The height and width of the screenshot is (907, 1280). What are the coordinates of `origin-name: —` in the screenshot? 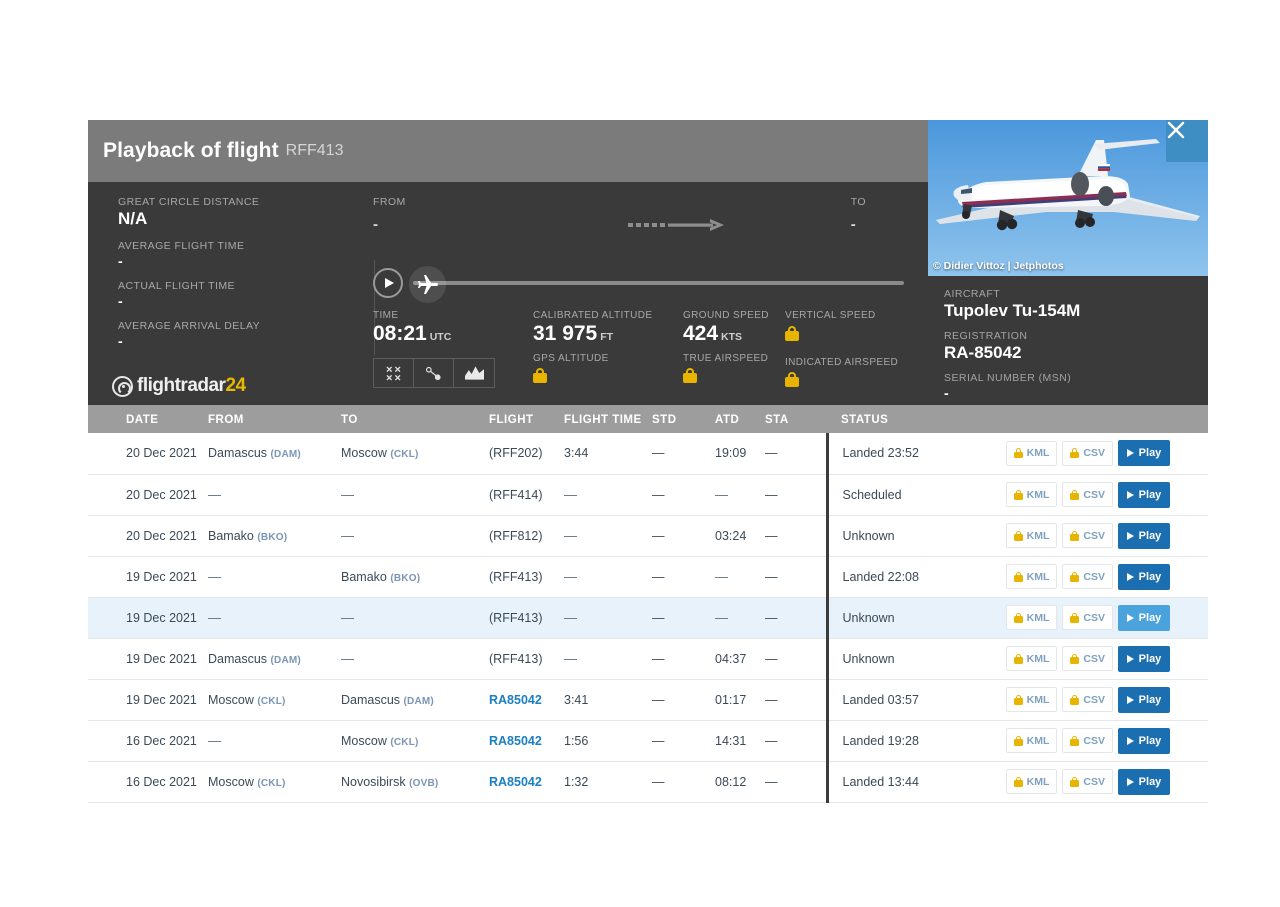 It's located at (214, 576).